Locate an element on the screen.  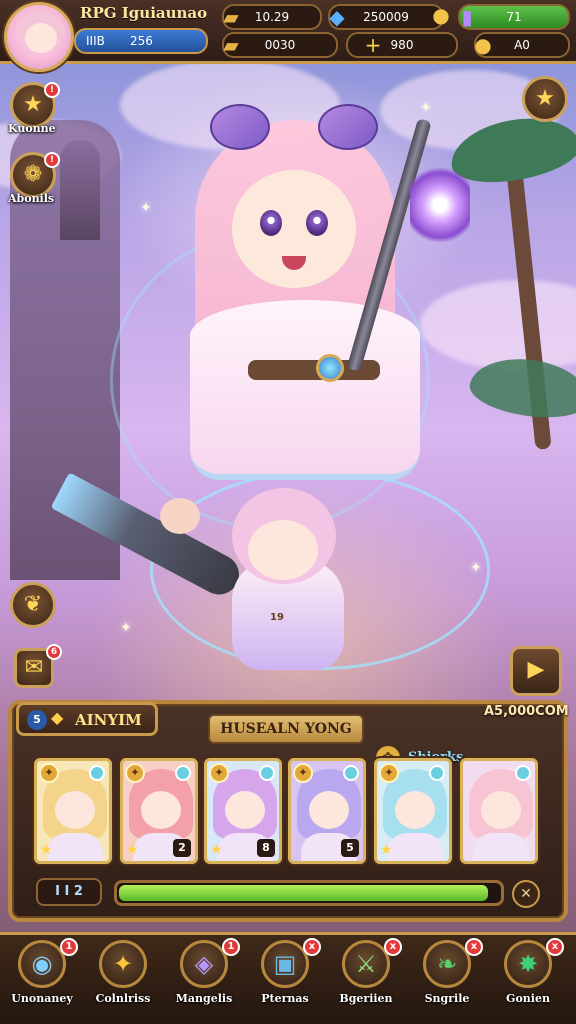
next-stage-button: ▶ is located at coordinates (536, 671).